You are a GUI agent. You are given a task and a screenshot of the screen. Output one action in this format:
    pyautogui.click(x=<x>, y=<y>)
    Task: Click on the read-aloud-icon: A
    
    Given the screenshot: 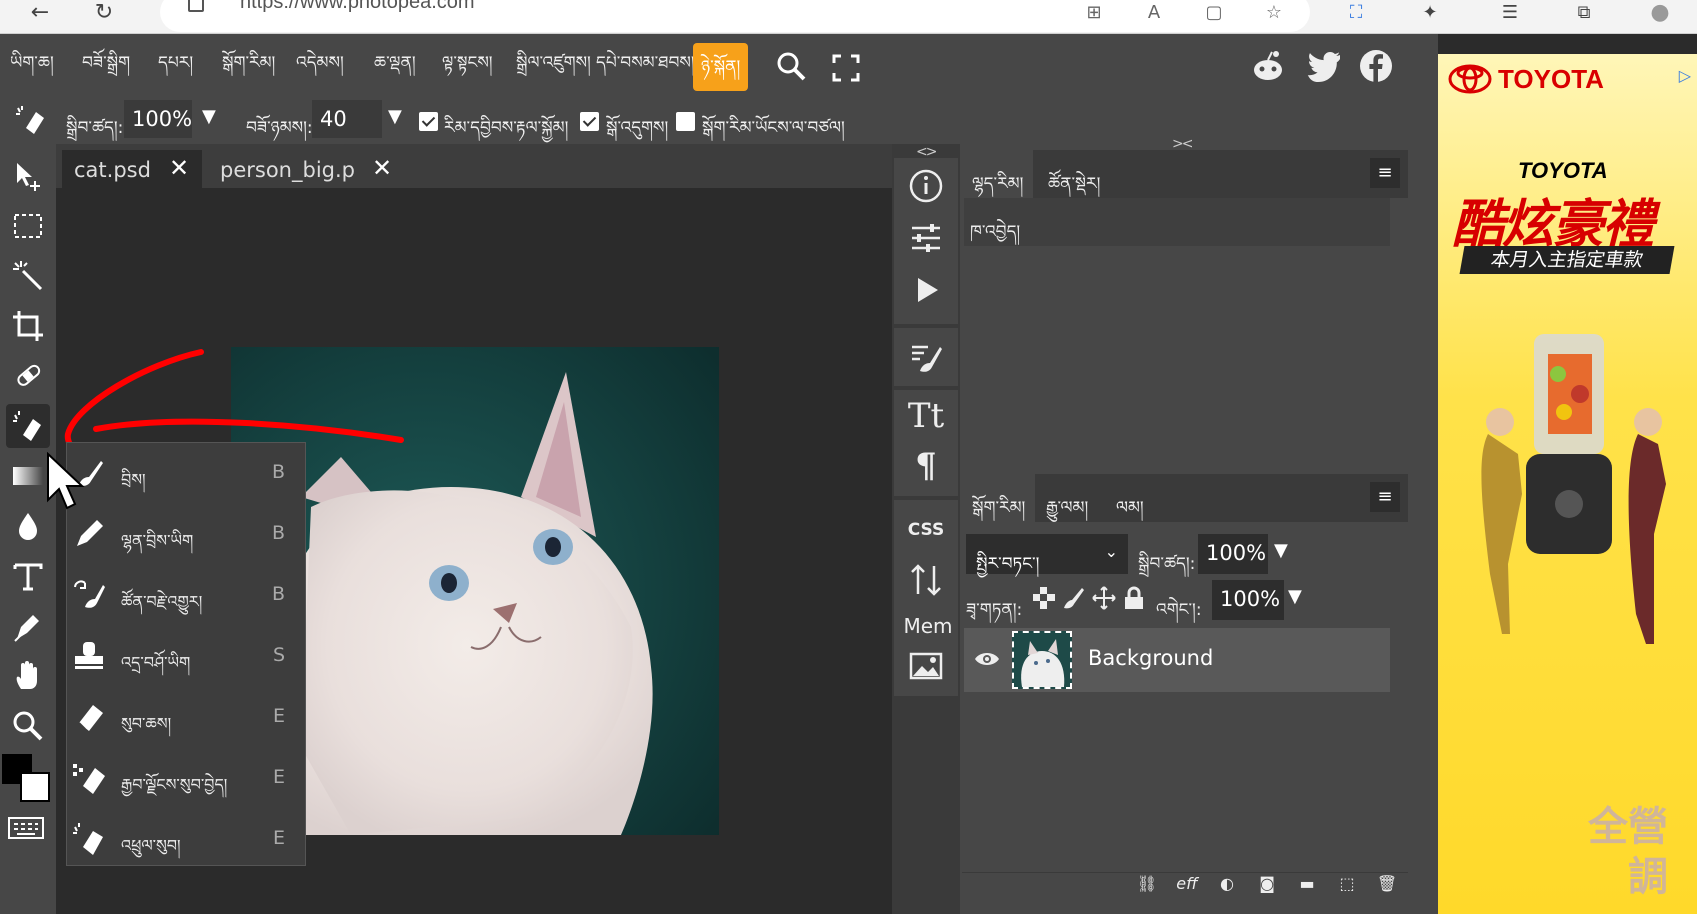 What is the action you would take?
    pyautogui.click(x=1154, y=16)
    